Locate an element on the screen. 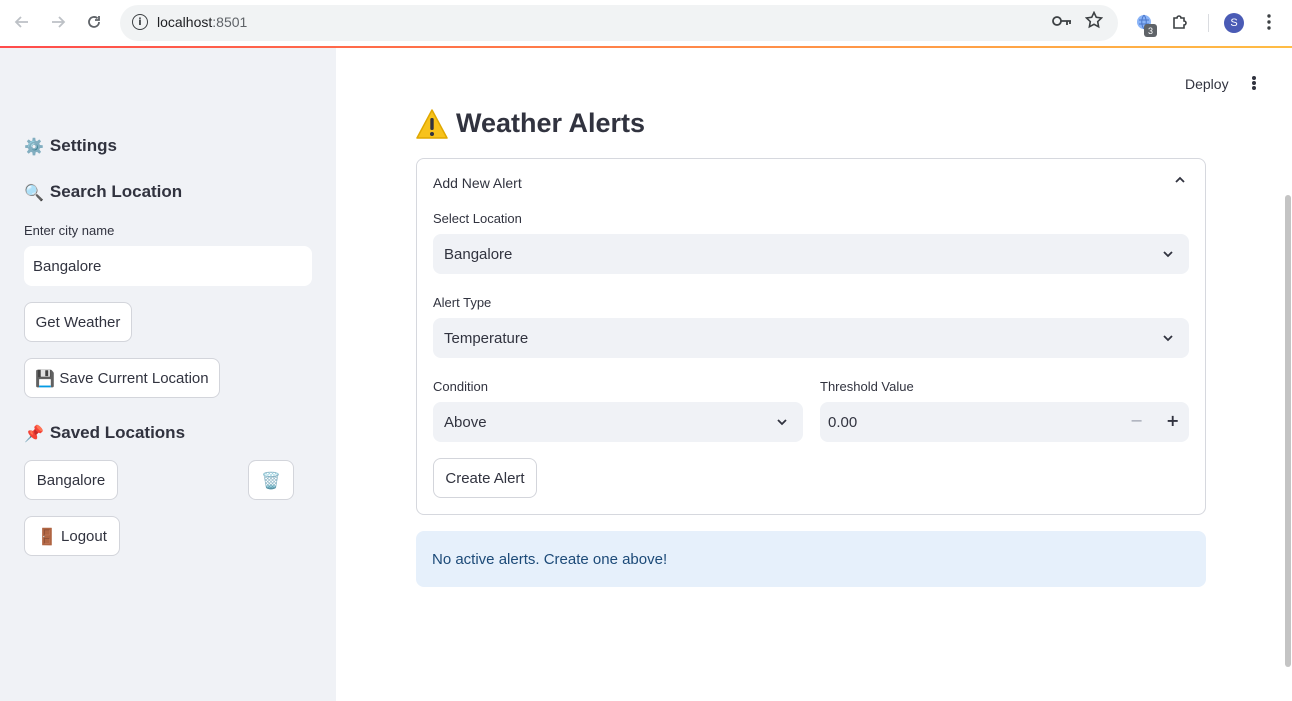  alert-type-value: Temperature is located at coordinates (486, 338).